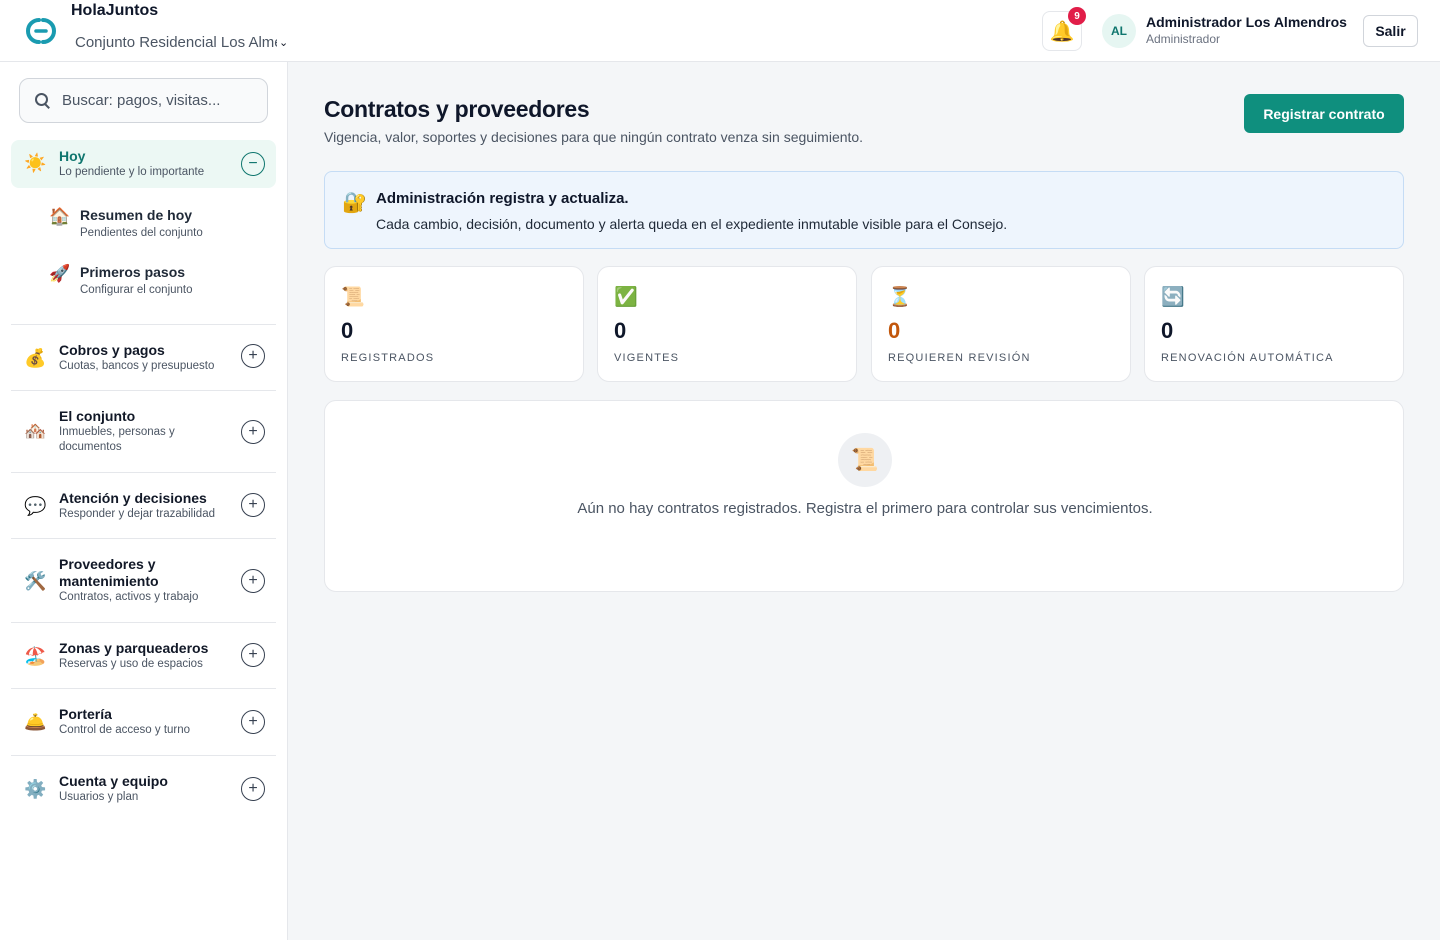 The height and width of the screenshot is (940, 1440). I want to click on sidebar-item-cuenta: ⚙️ Cuenta y equipo Usuarios y plan +, so click(143, 789).